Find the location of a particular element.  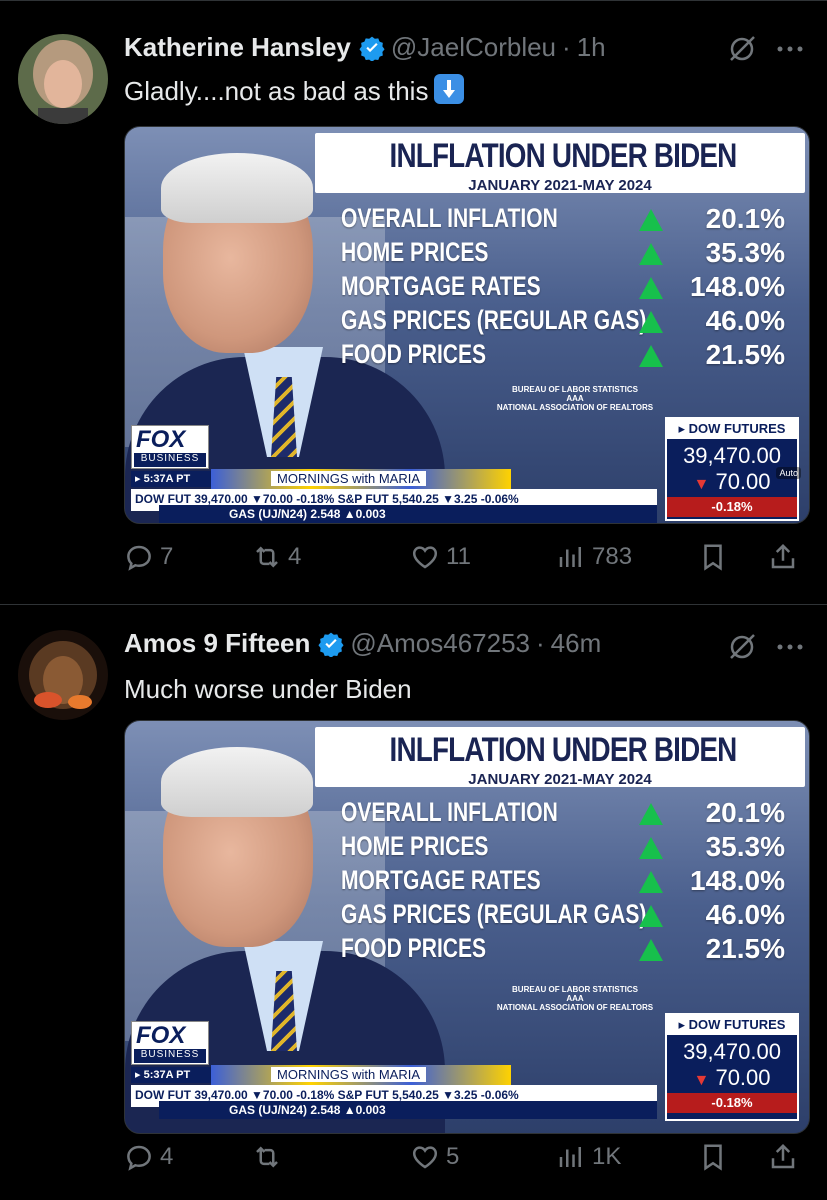

timestamp: 1h is located at coordinates (591, 47).